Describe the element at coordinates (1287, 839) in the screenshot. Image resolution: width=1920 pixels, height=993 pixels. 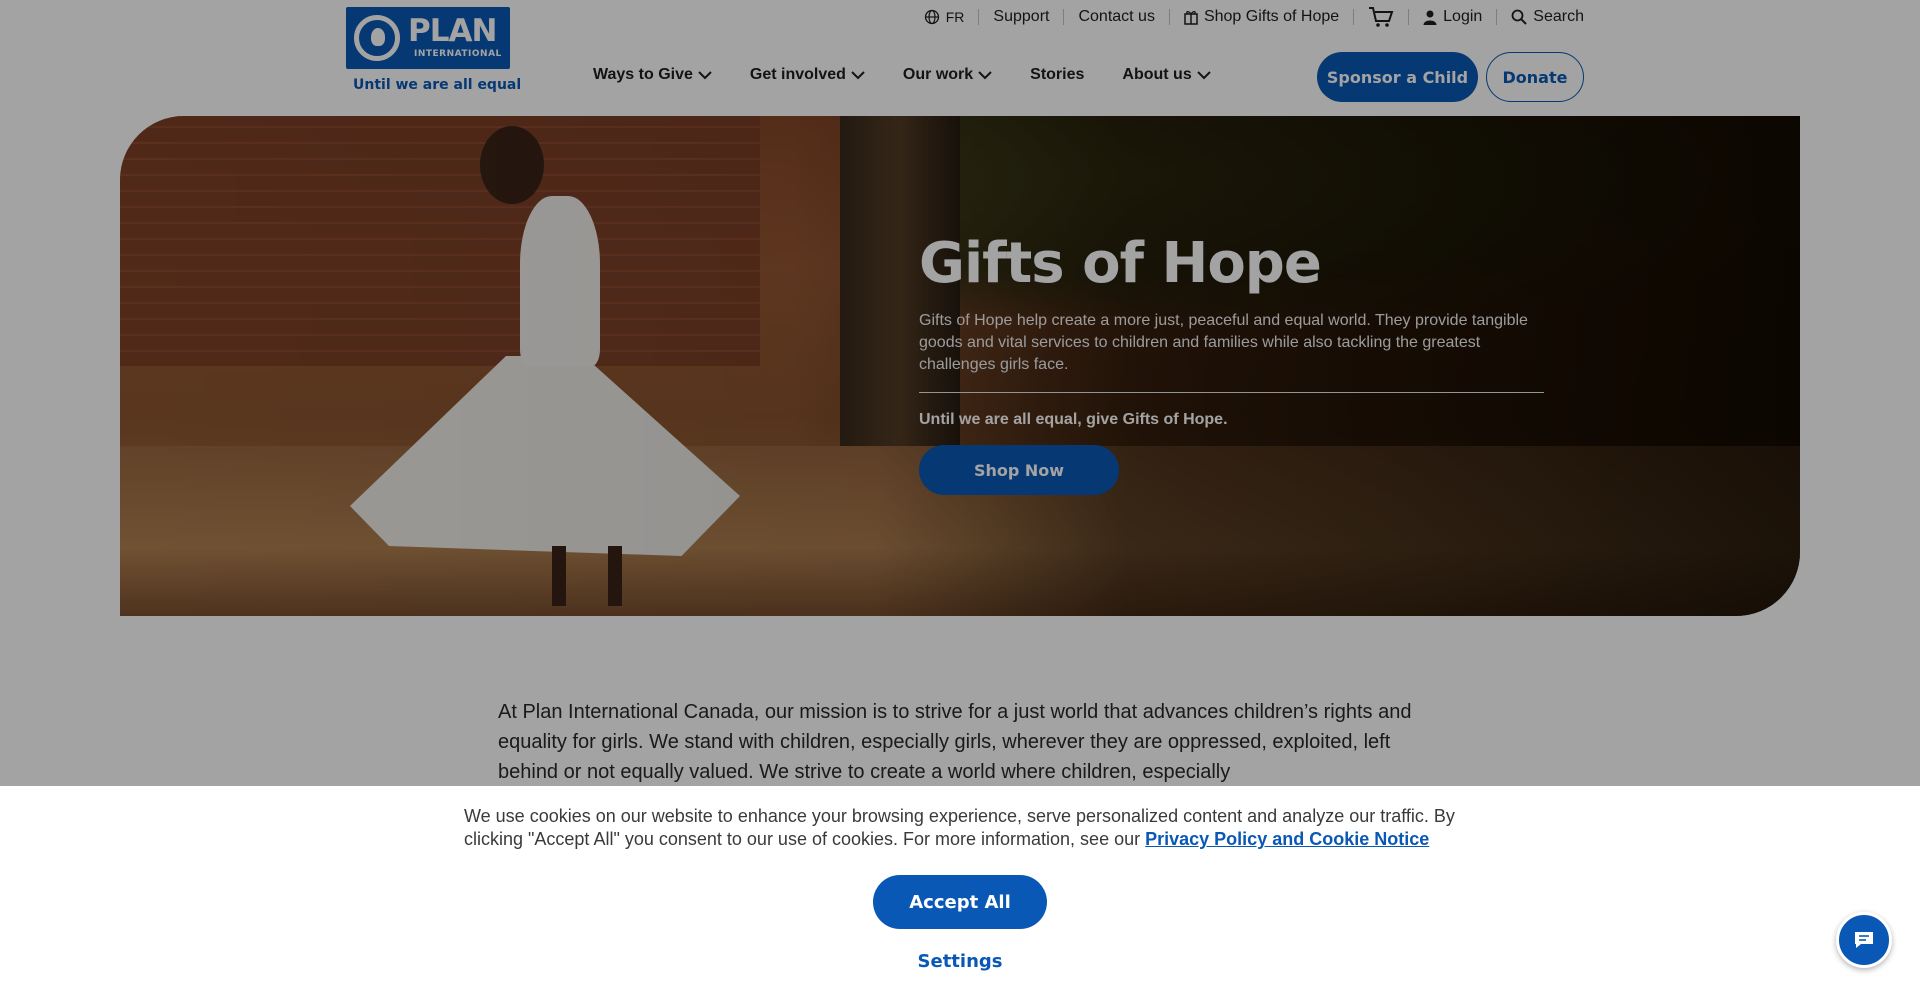
I see `privacy-policy-link: Privacy Policy and Cookie Notice` at that location.